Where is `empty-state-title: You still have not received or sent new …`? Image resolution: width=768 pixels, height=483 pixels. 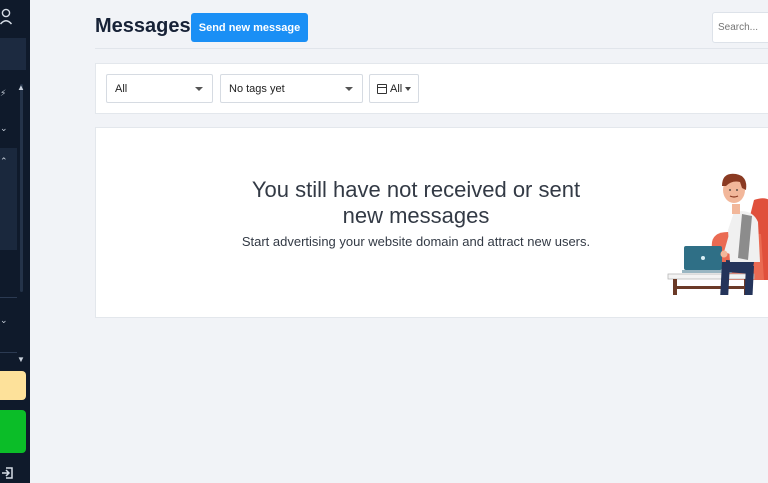
empty-state-title: You still have not received or sent new … is located at coordinates (416, 202).